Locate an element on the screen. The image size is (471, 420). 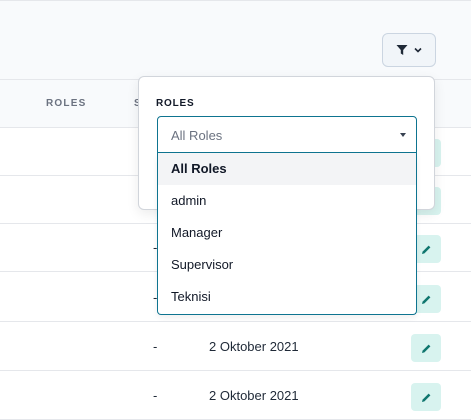
caret-down-icon is located at coordinates (403, 135).